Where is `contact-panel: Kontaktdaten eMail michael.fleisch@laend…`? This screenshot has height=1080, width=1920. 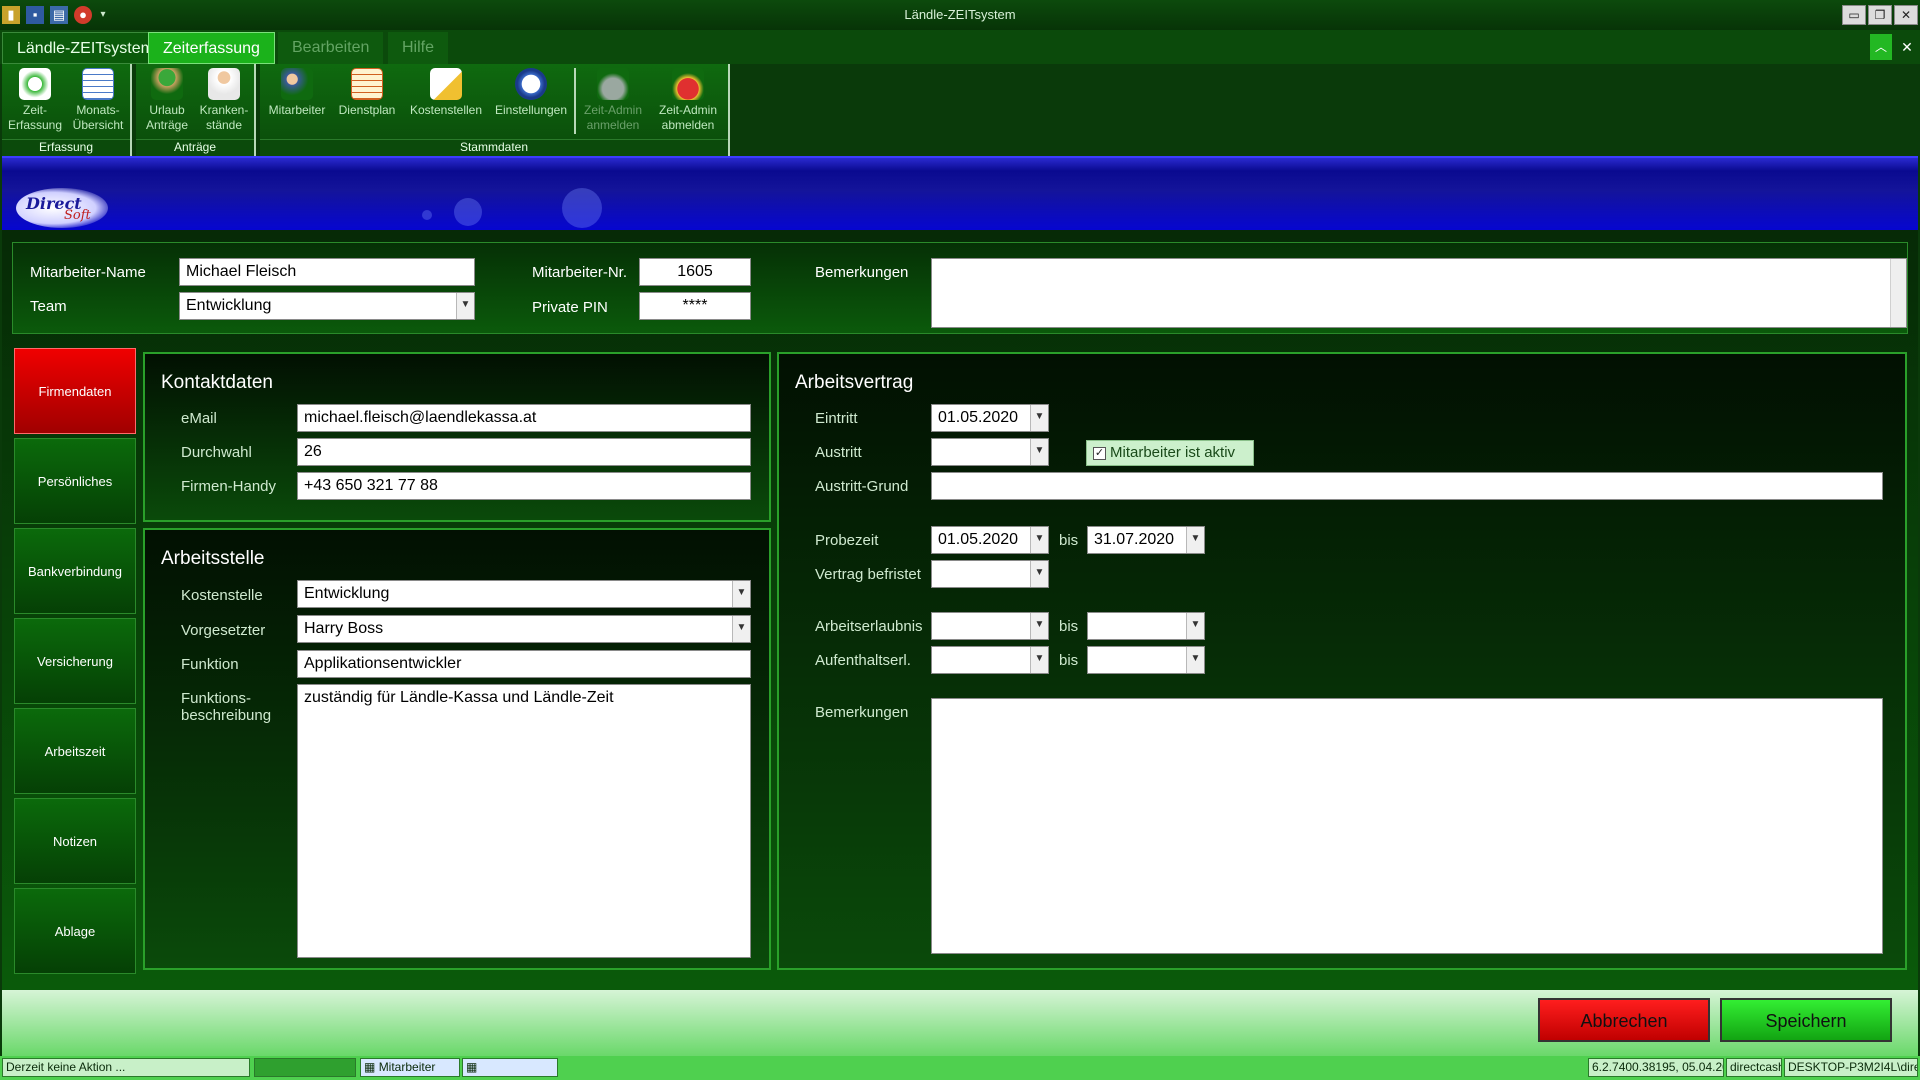
contact-panel: Kontaktdaten eMail michael.fleisch@laend… is located at coordinates (457, 437).